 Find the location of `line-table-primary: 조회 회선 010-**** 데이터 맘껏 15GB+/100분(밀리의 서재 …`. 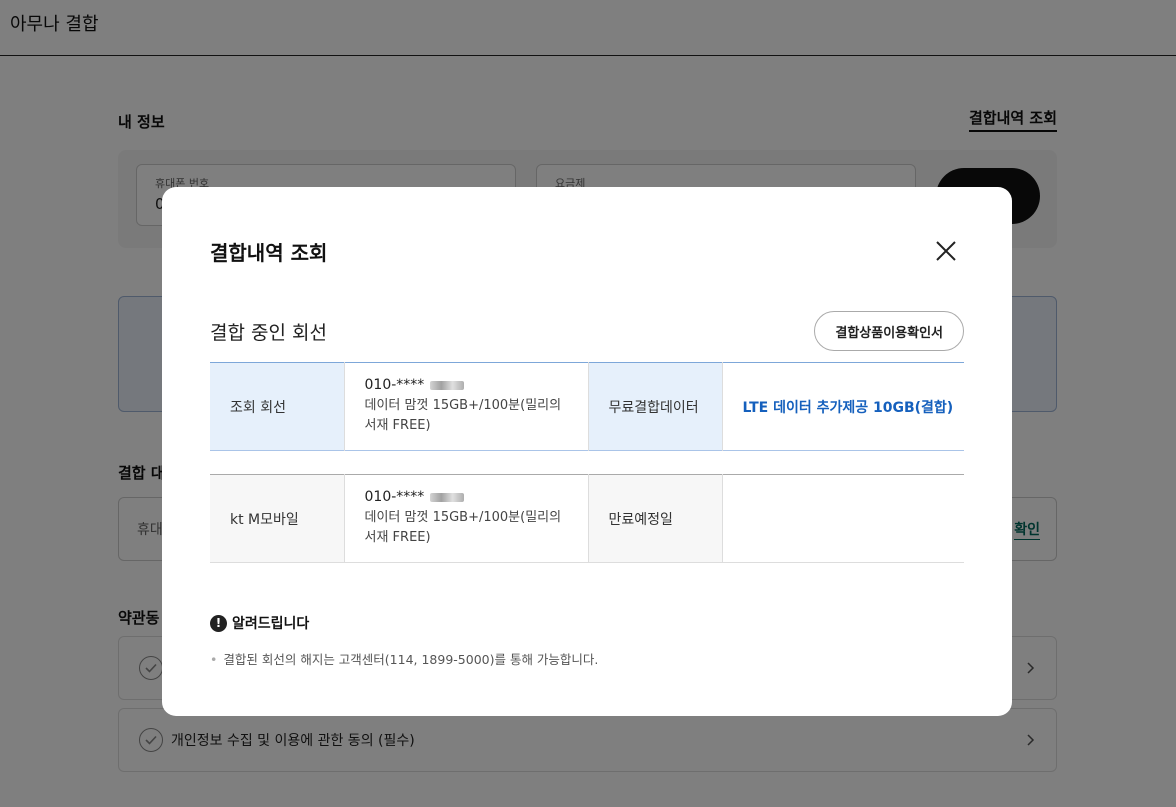

line-table-primary: 조회 회선 010-**** 데이터 맘껏 15GB+/100분(밀리의 서재 … is located at coordinates (587, 406).